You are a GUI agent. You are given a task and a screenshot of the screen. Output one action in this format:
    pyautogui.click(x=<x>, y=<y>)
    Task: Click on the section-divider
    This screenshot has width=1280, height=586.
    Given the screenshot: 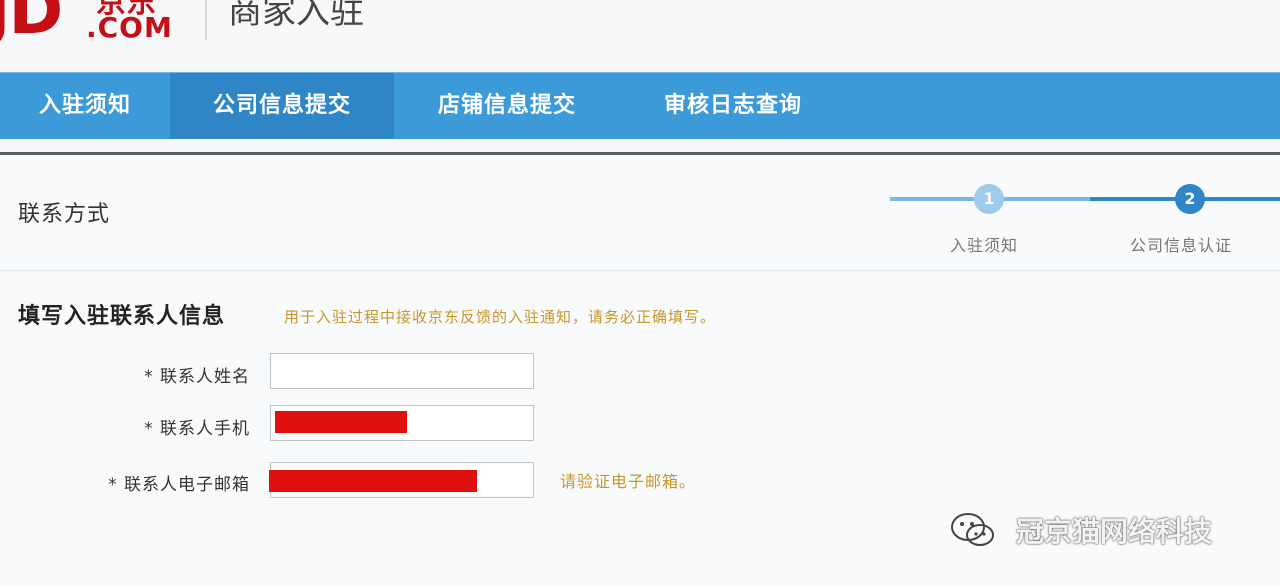 What is the action you would take?
    pyautogui.click(x=640, y=270)
    